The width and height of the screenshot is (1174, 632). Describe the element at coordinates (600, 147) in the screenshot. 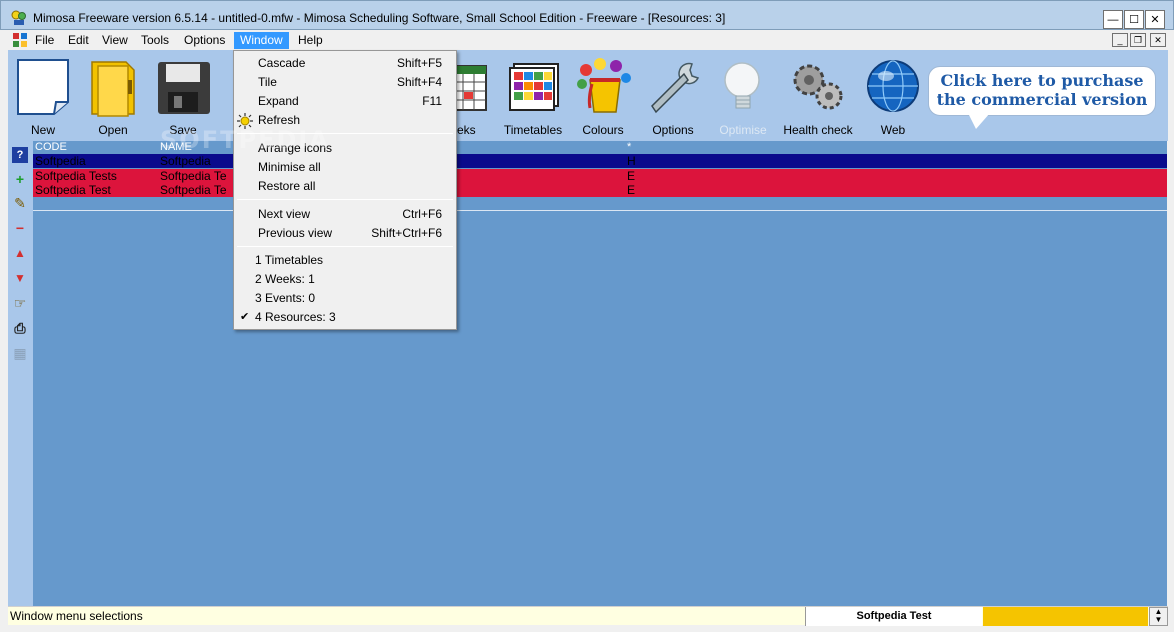

I see `grid-header: CODE NAME *` at that location.